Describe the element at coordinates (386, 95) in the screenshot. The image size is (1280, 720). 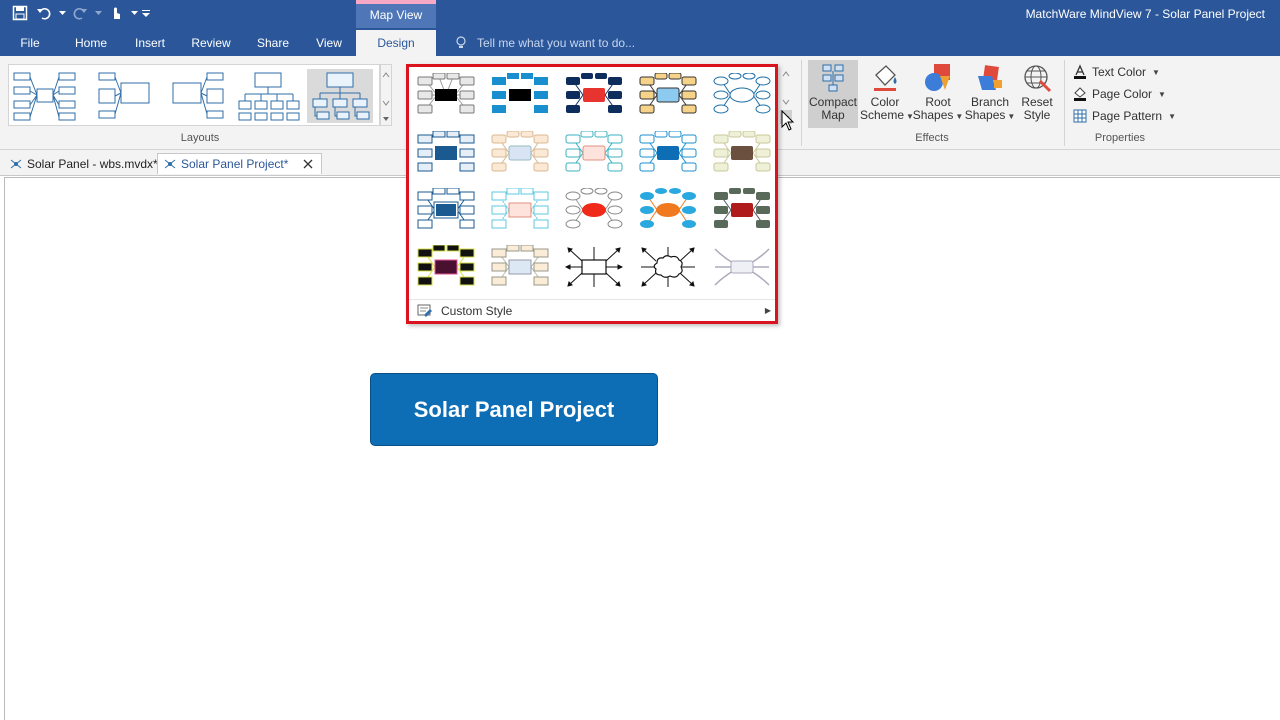
I see `layouts-gallery-scroll` at that location.